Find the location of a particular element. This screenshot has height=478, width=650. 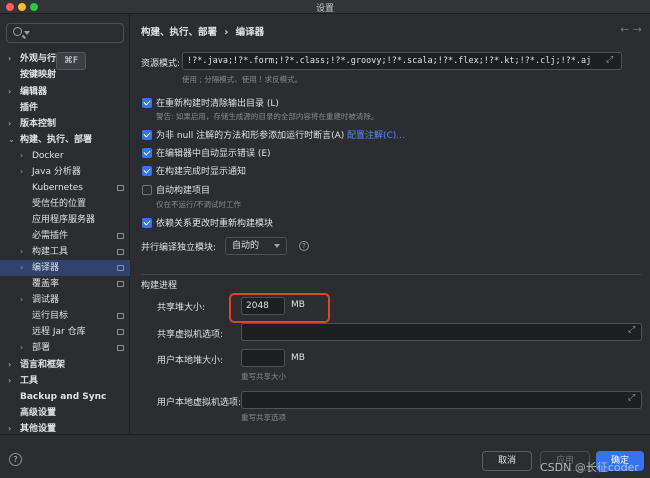

sidebar-item: › Docker is located at coordinates (65, 156).